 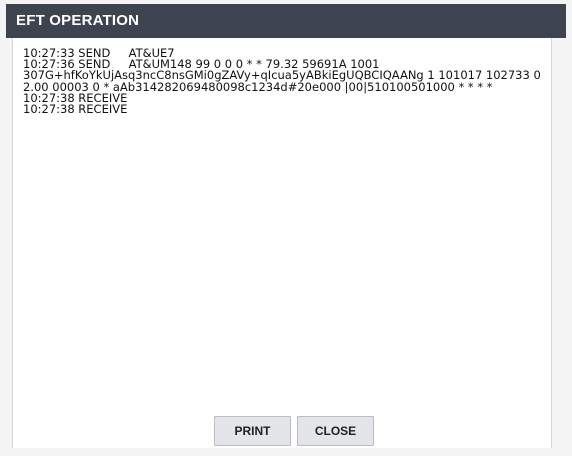 I want to click on print-button: PRINT, so click(x=252, y=431).